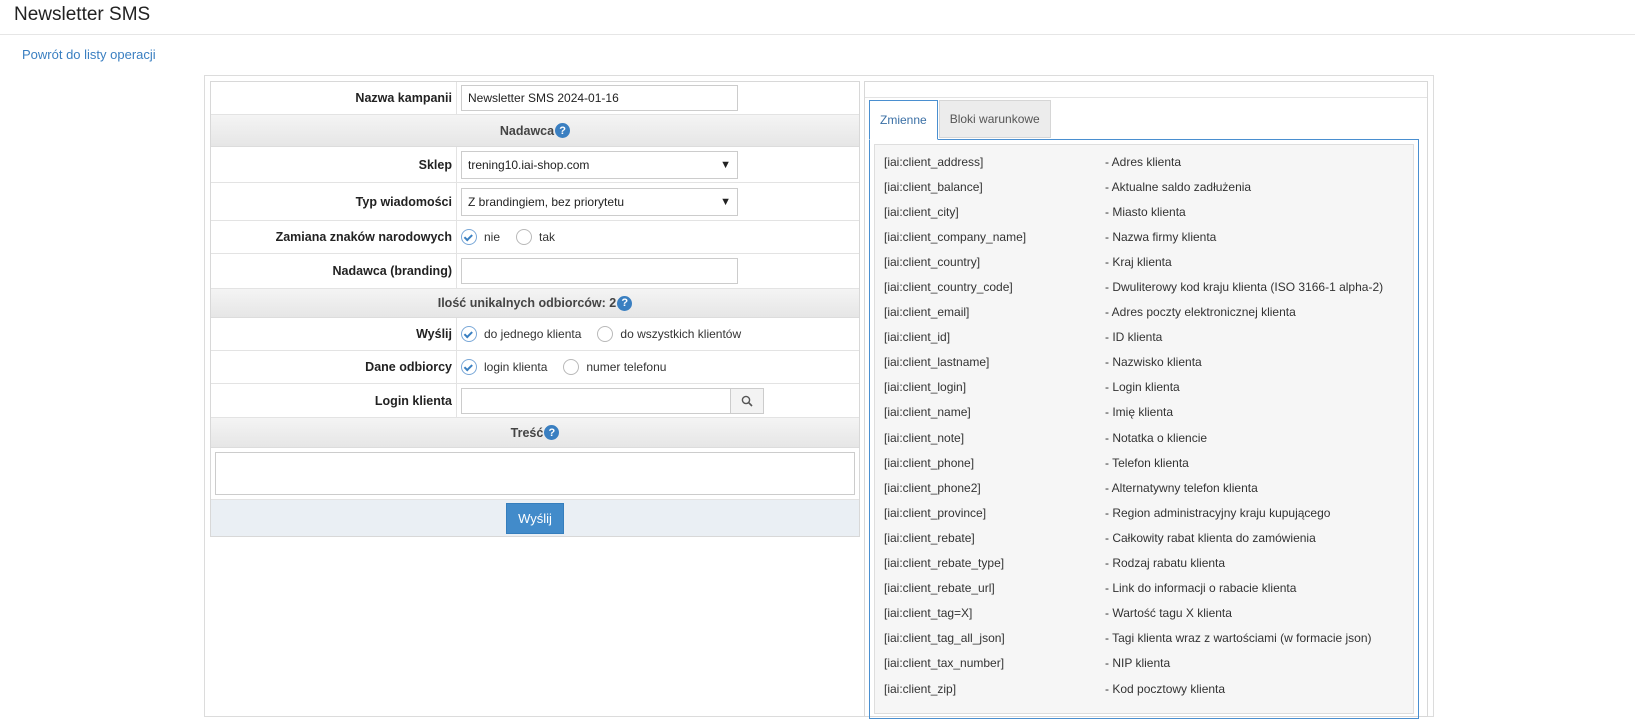 The height and width of the screenshot is (719, 1635). What do you see at coordinates (990, 162) in the screenshot?
I see `variable-key: [iai:client_address]` at bounding box center [990, 162].